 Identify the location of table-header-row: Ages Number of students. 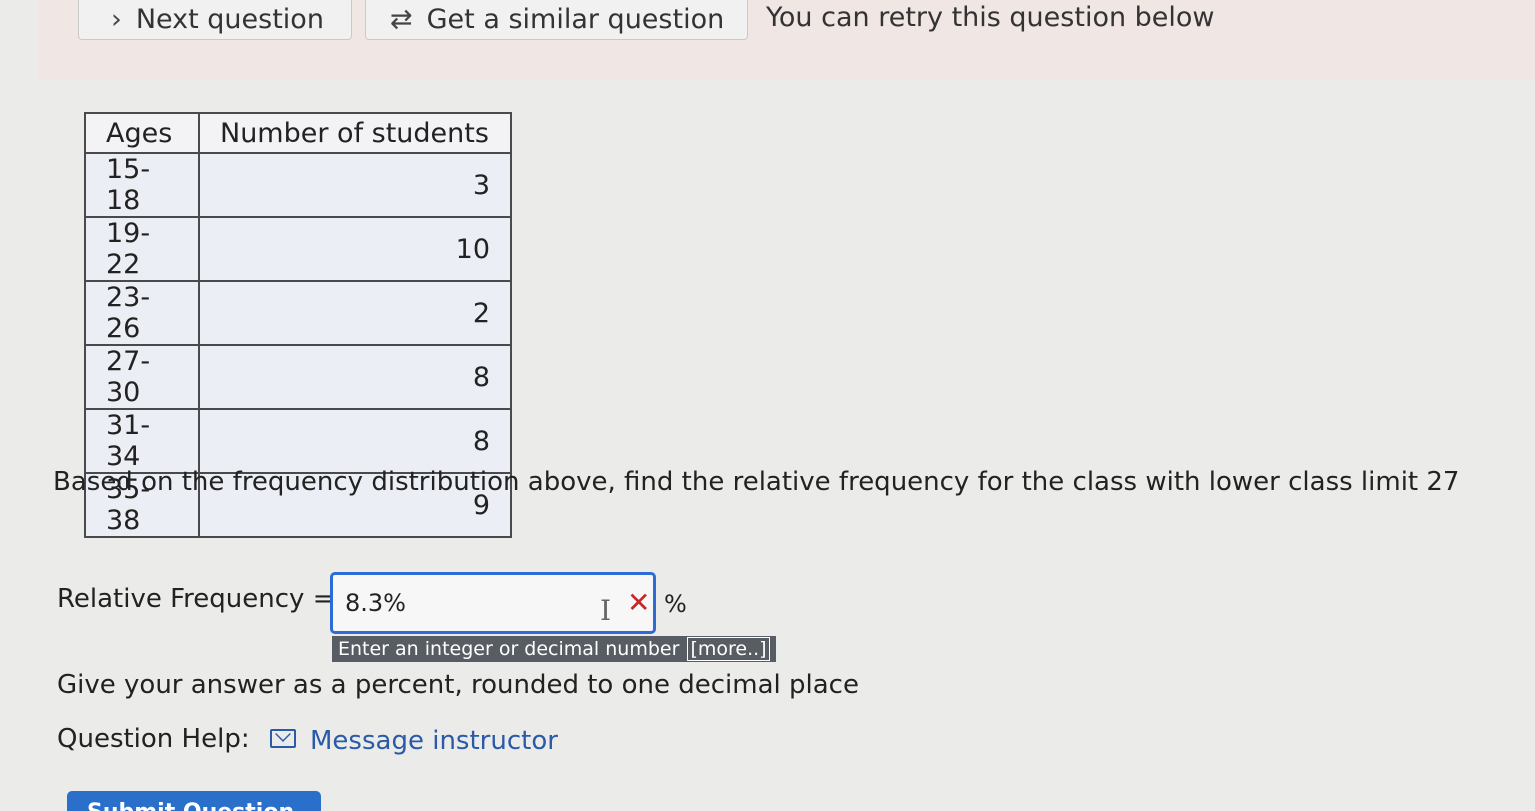
(298, 133).